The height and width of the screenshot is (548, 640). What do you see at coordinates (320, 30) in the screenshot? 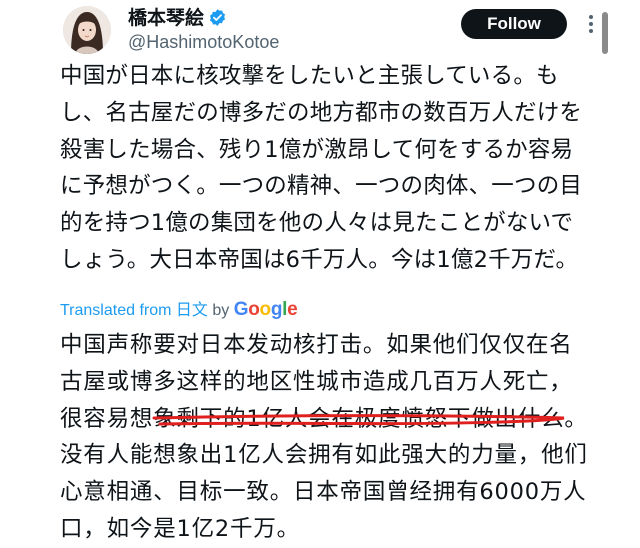
I see `tweet-header: 橋本琴絵 @HashimotoKotoe Follow` at bounding box center [320, 30].